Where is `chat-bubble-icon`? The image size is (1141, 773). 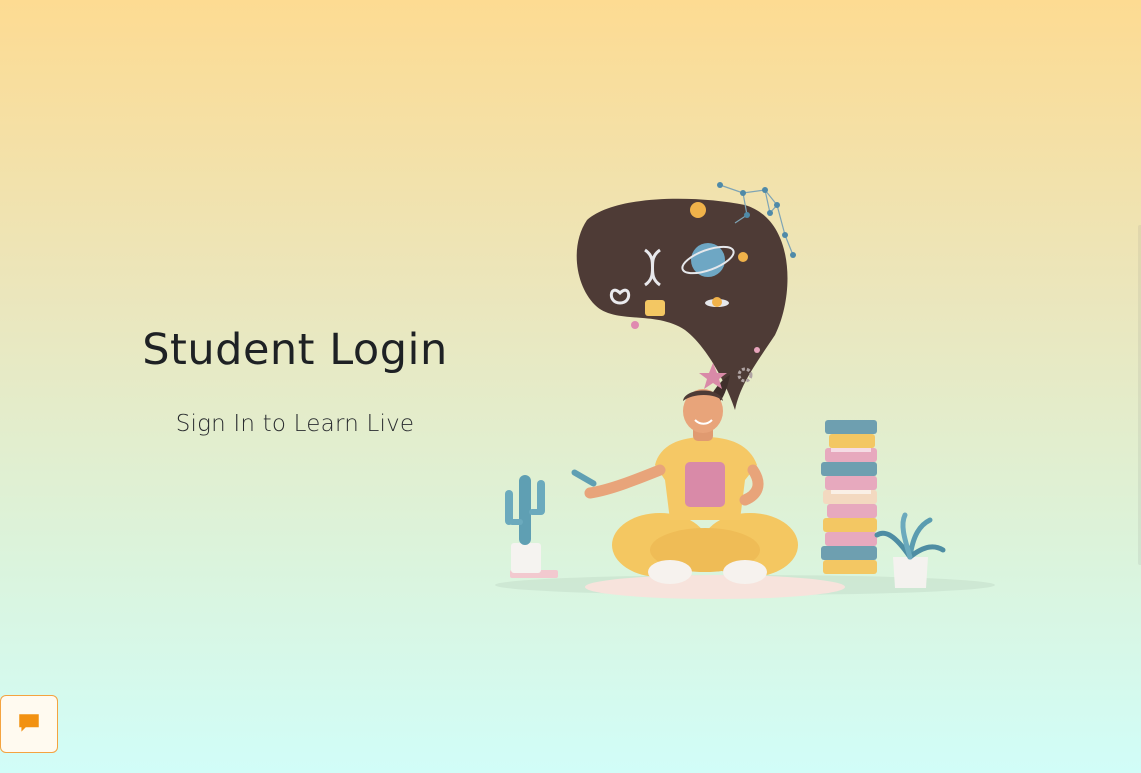 chat-bubble-icon is located at coordinates (29, 723).